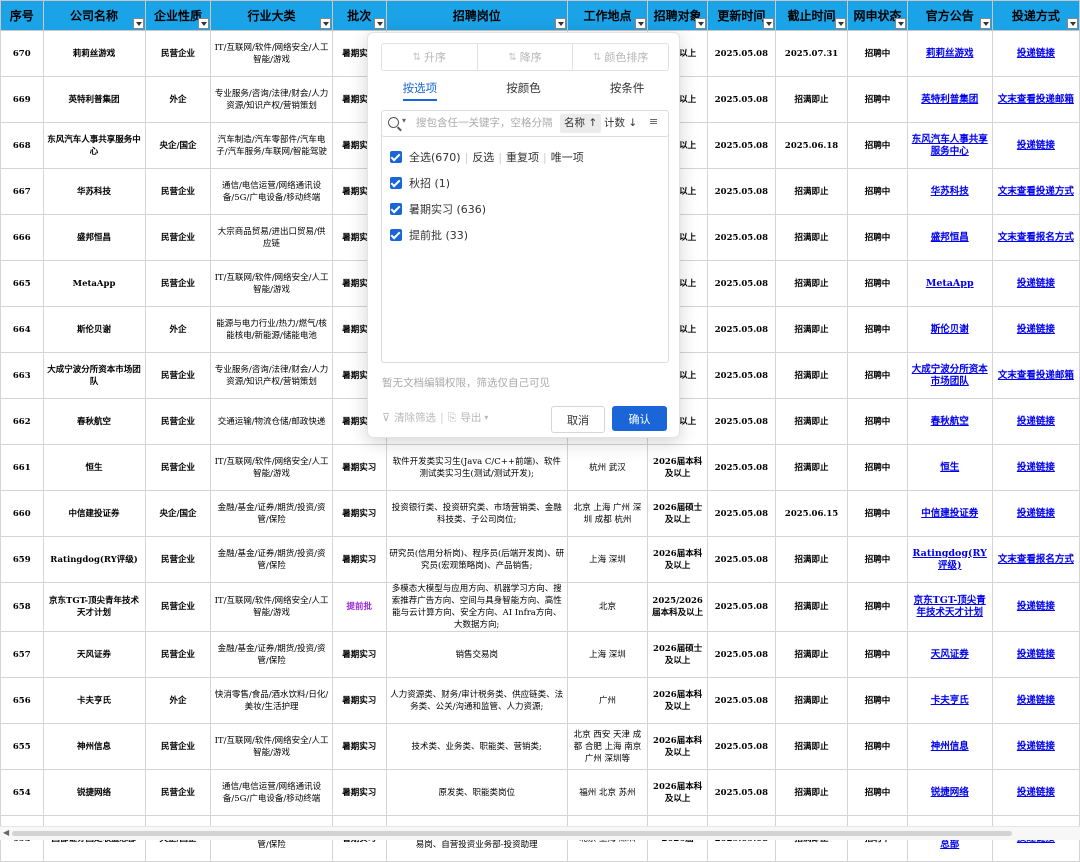  Describe the element at coordinates (435, 157) in the screenshot. I see `select-all-label: 全选(670)` at that location.